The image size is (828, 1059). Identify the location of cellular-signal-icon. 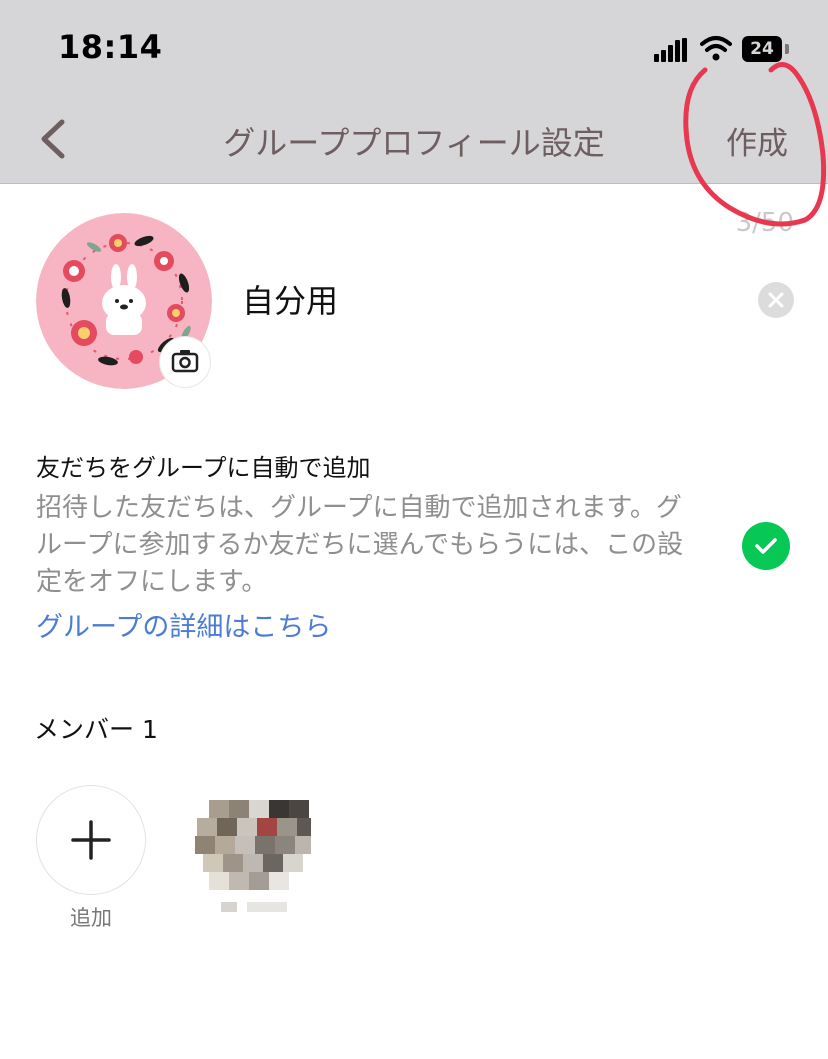
(671, 50).